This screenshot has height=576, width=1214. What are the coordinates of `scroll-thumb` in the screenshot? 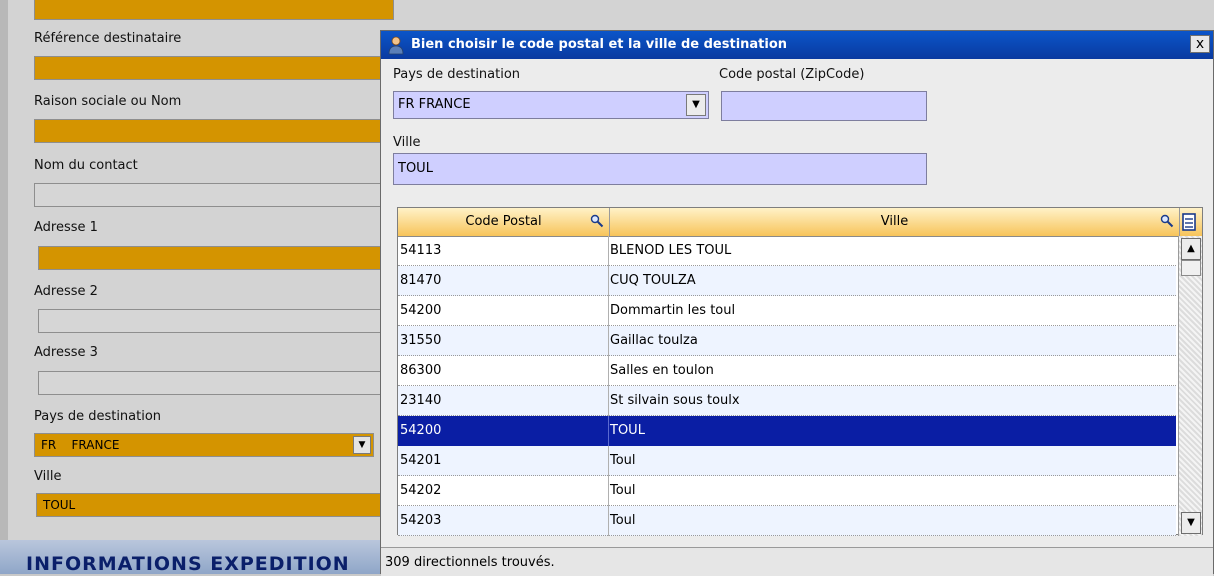 It's located at (1191, 268).